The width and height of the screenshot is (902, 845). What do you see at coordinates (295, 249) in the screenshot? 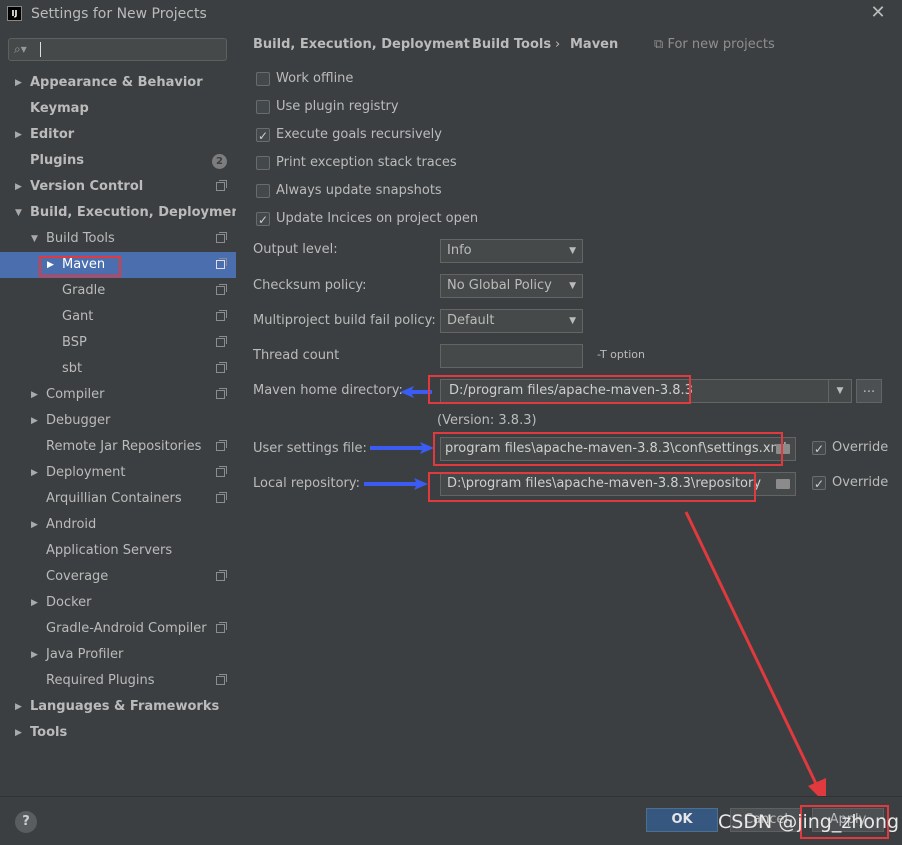
I see `output-level-label: Output level:` at bounding box center [295, 249].